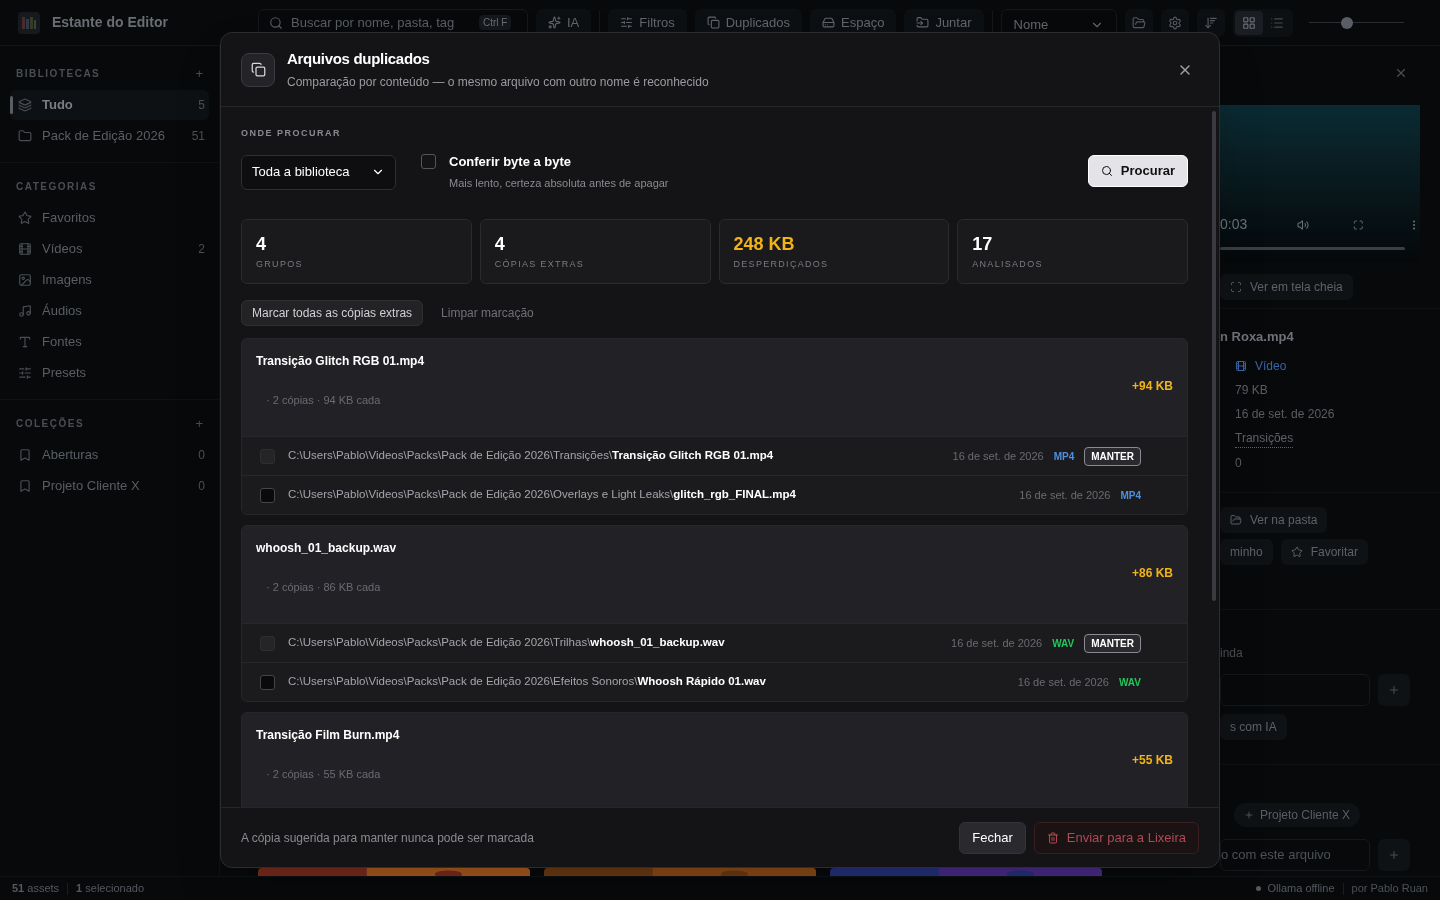 This screenshot has width=1440, height=900. Describe the element at coordinates (326, 548) in the screenshot. I see `group-title: whoosh_01_backup.wav` at that location.